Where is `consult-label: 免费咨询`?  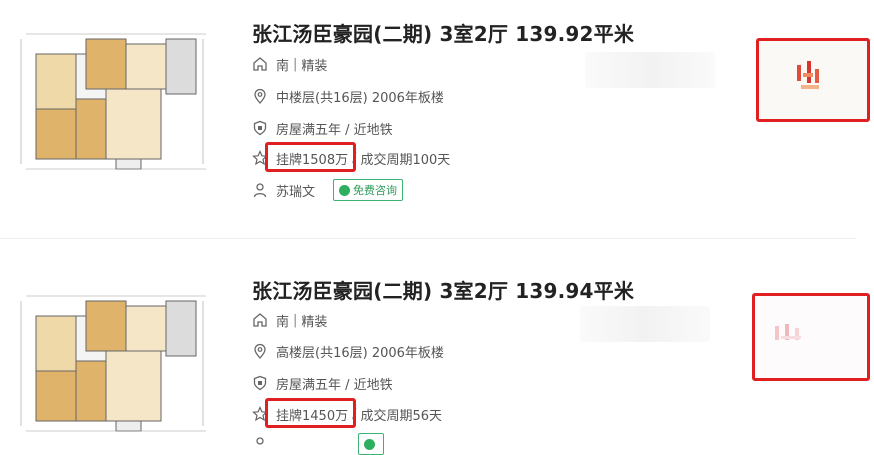
consult-label: 免费咨询 is located at coordinates (375, 190).